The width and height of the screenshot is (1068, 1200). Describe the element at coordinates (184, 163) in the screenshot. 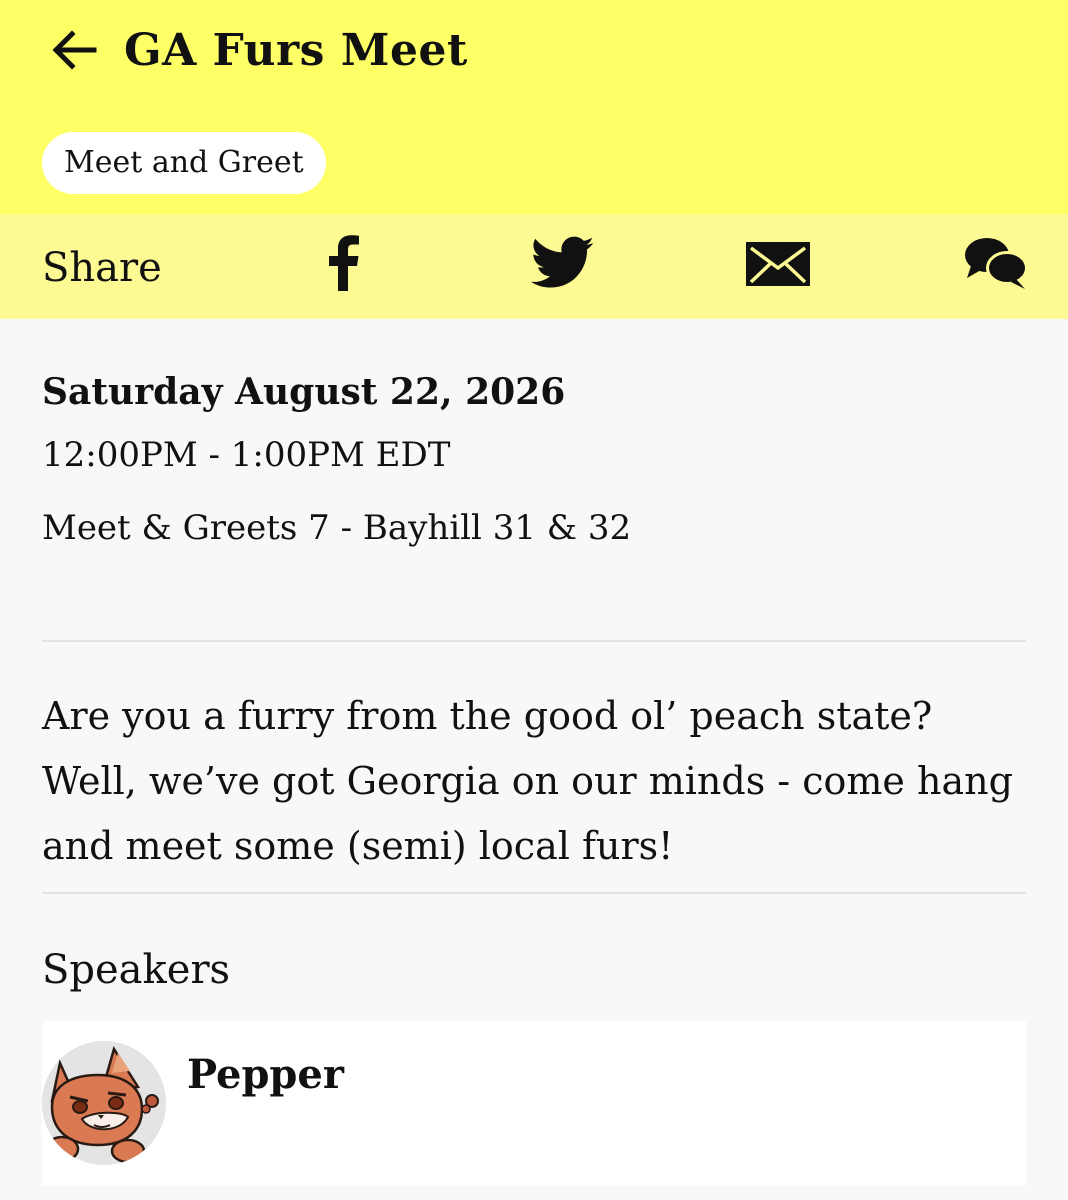

I see `category-tag: Meet and Greet` at that location.